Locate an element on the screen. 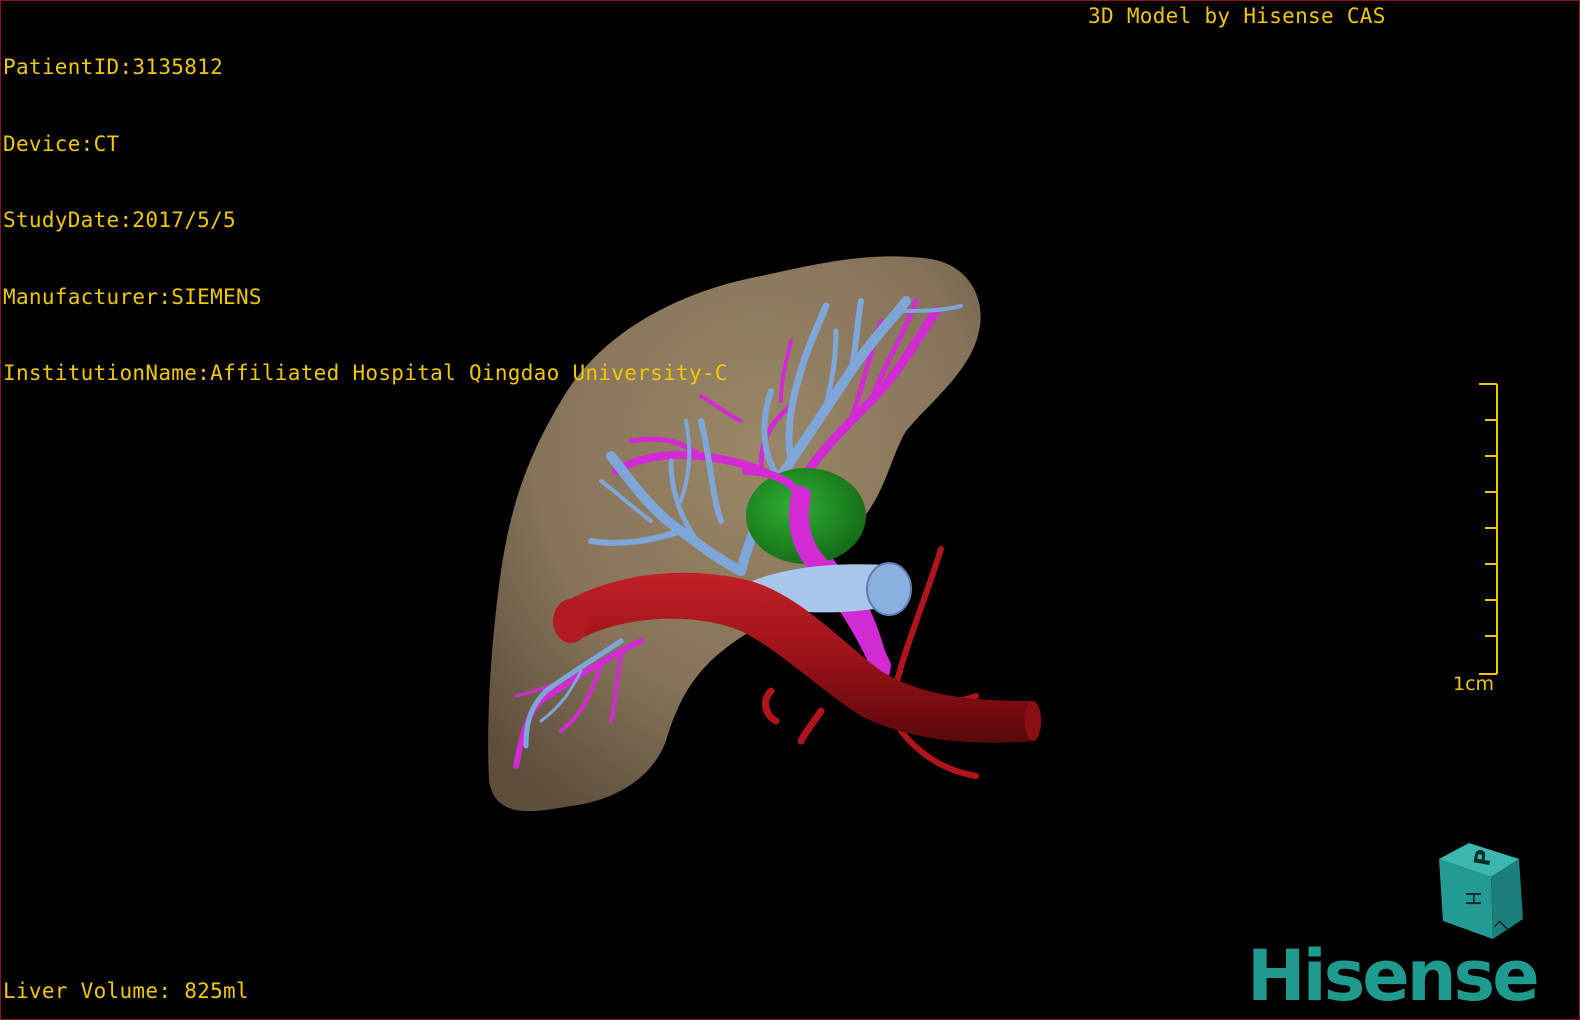  manufacturer: Manufacturer:SIEMENS is located at coordinates (132, 296).